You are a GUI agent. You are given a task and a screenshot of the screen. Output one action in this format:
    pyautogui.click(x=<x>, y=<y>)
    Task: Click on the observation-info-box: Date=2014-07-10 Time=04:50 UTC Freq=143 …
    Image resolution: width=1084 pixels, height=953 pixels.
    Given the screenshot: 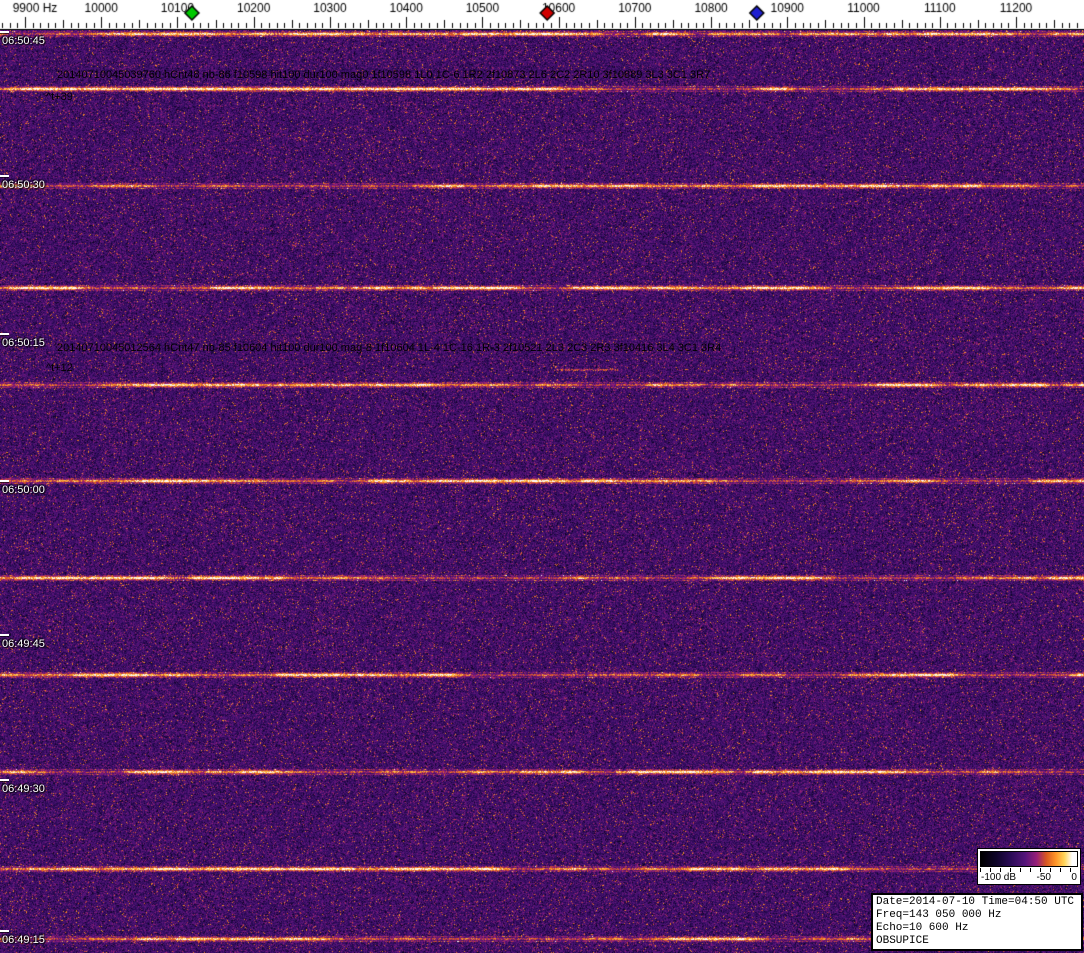 What is the action you would take?
    pyautogui.click(x=977, y=922)
    